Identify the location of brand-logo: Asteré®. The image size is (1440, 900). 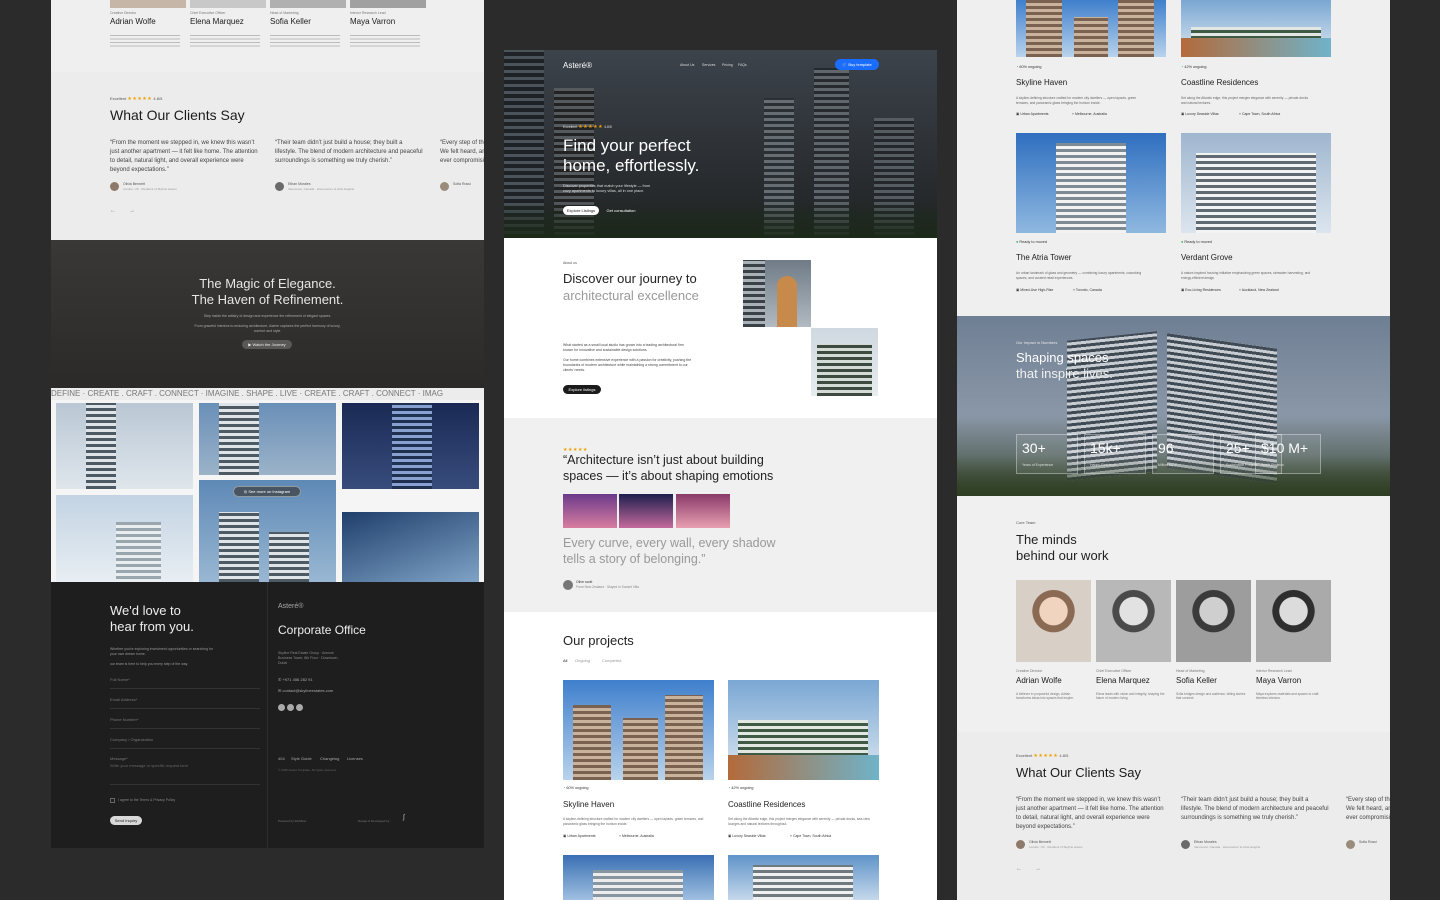
(290, 606).